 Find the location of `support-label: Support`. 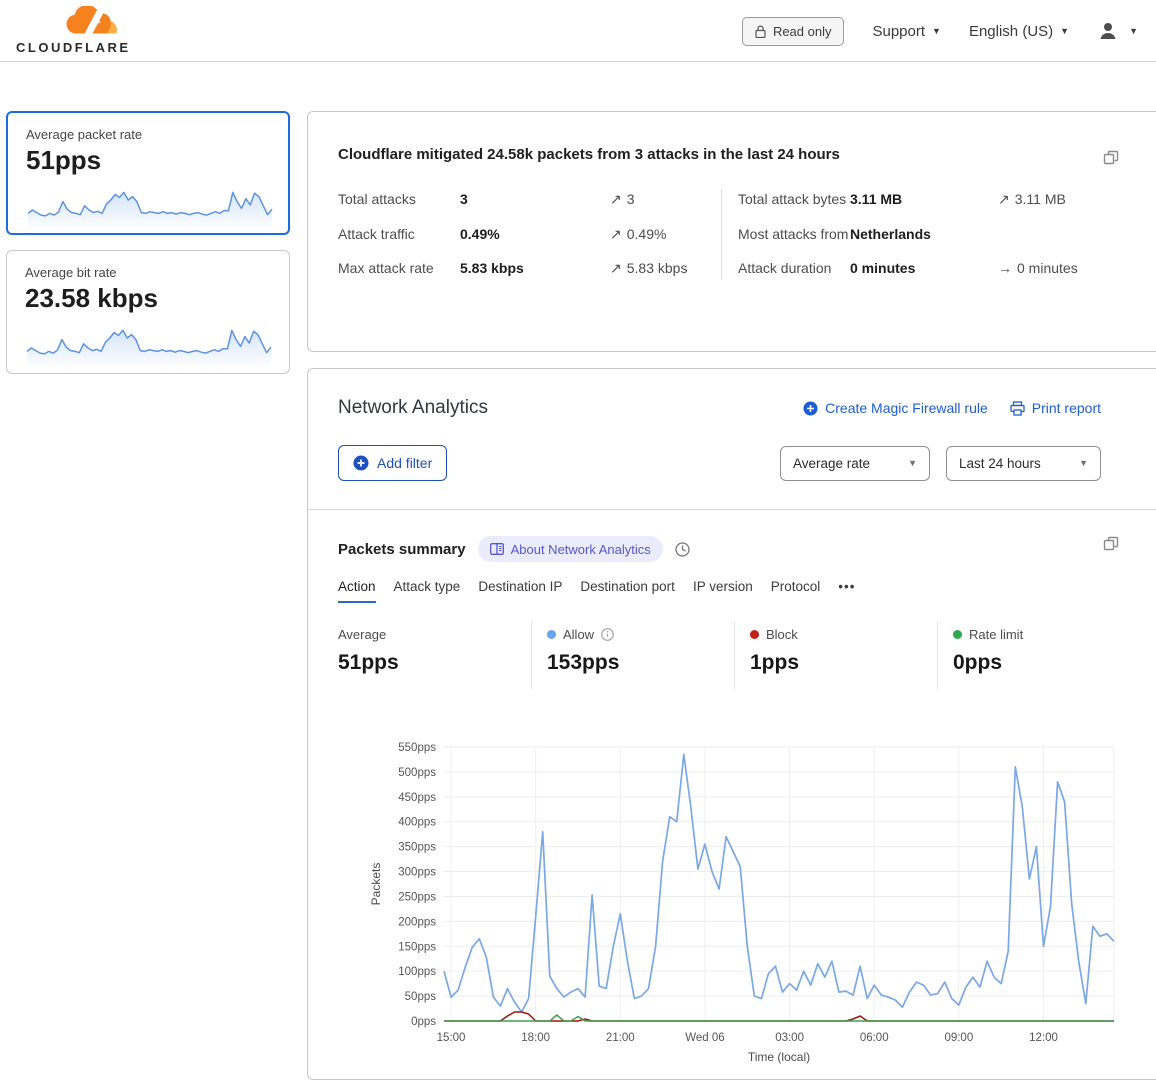

support-label: Support is located at coordinates (899, 31).